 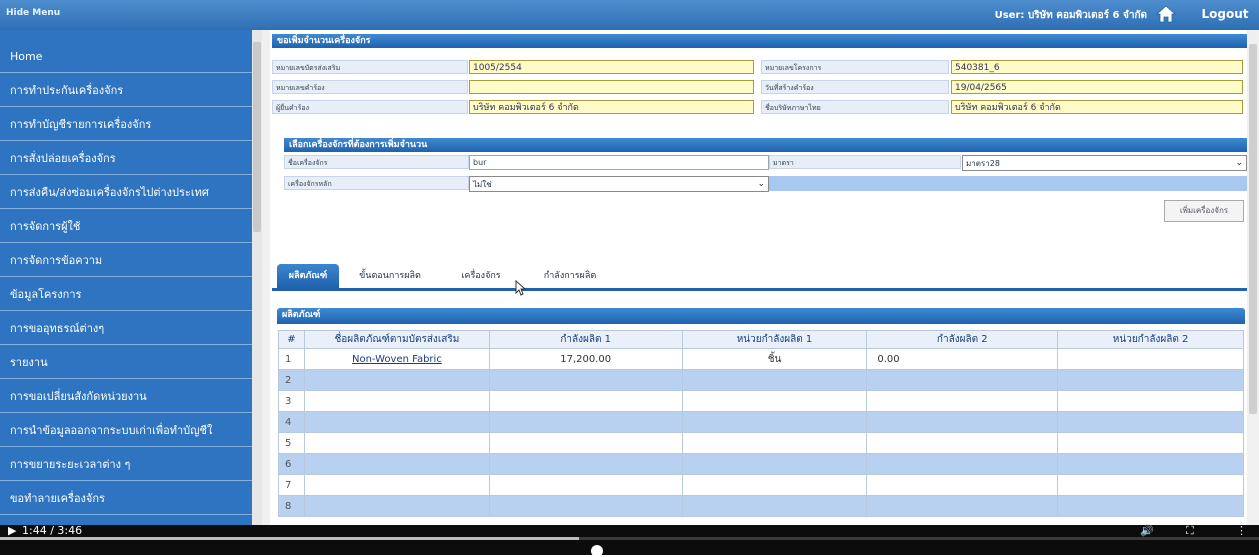 I want to click on select-machine-filler, so click(x=1008, y=183).